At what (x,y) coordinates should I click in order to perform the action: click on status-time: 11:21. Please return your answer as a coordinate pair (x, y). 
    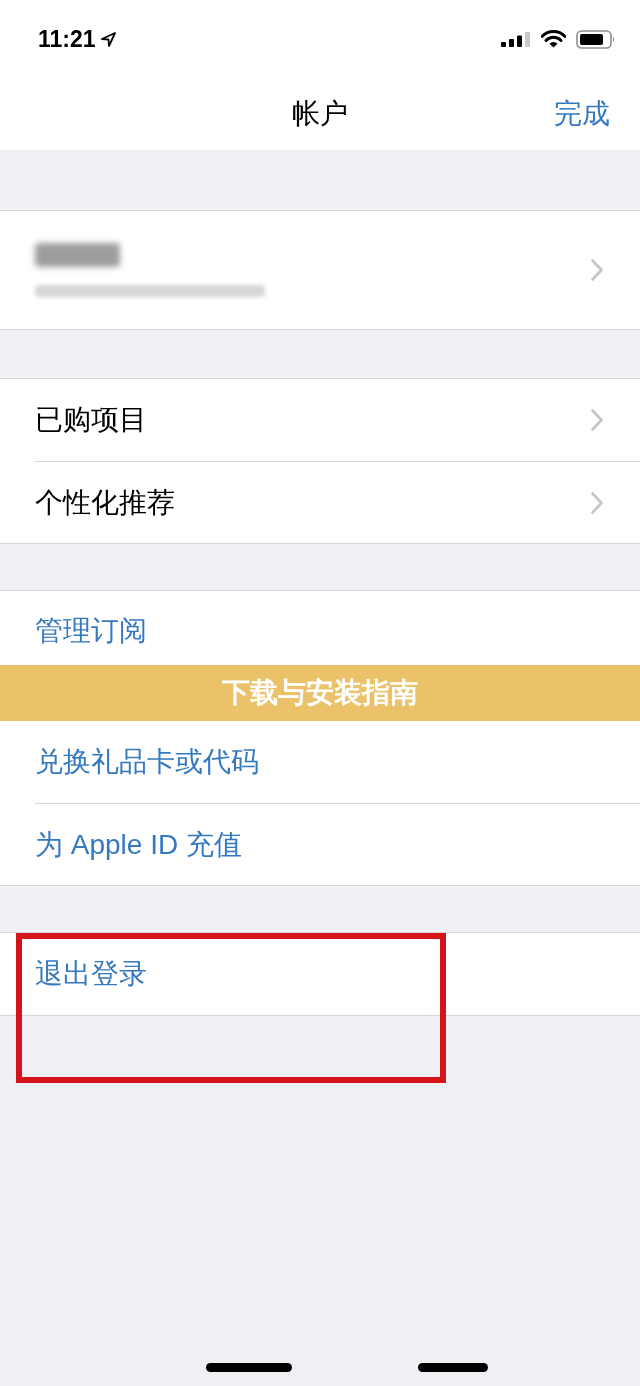
    Looking at the image, I should click on (67, 39).